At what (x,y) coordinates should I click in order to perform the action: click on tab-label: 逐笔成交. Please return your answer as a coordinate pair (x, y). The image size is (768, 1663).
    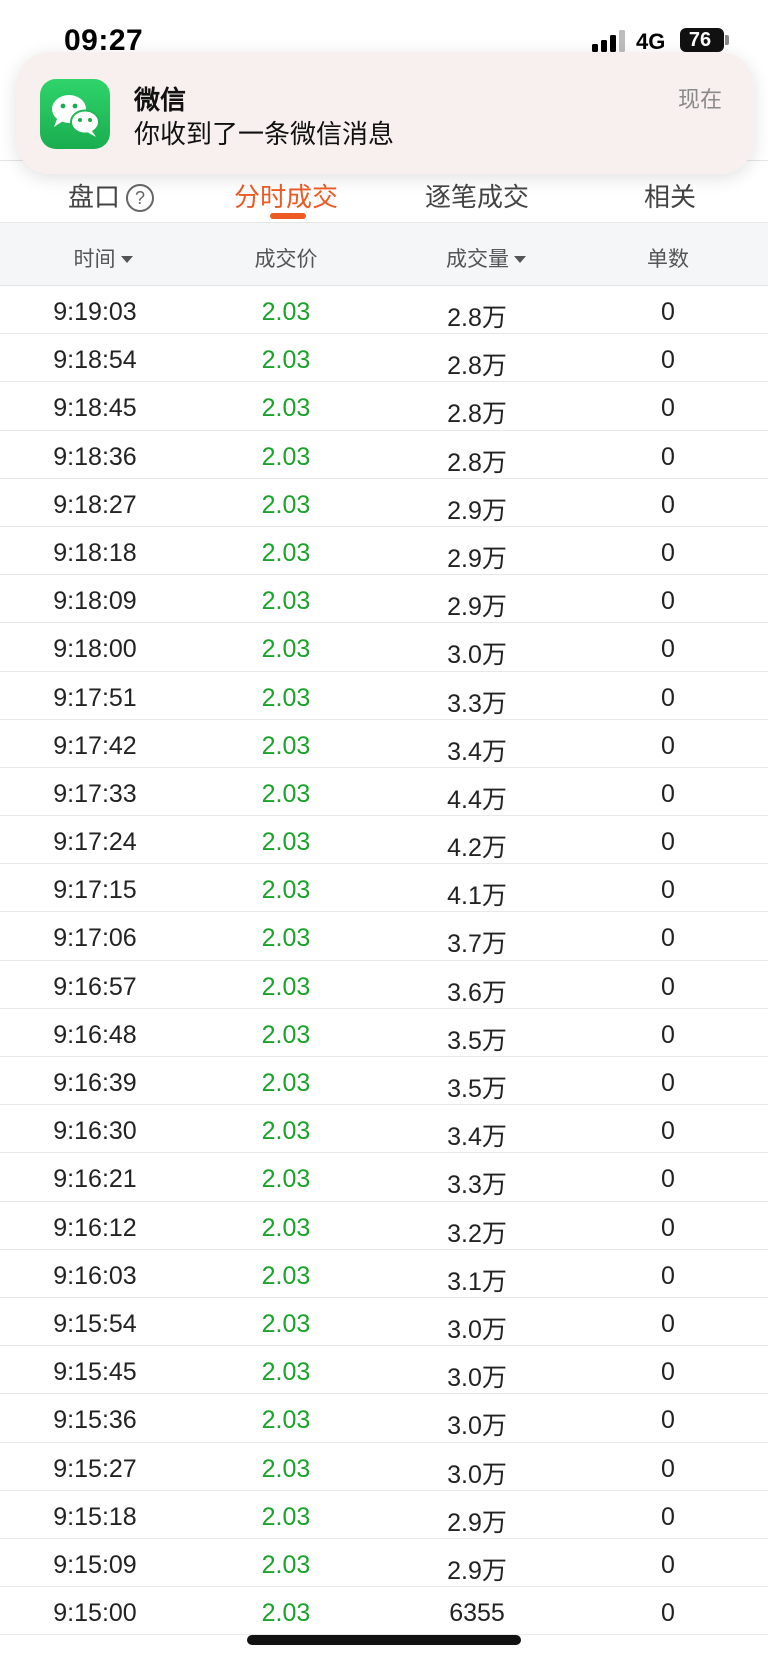
    Looking at the image, I should click on (477, 197).